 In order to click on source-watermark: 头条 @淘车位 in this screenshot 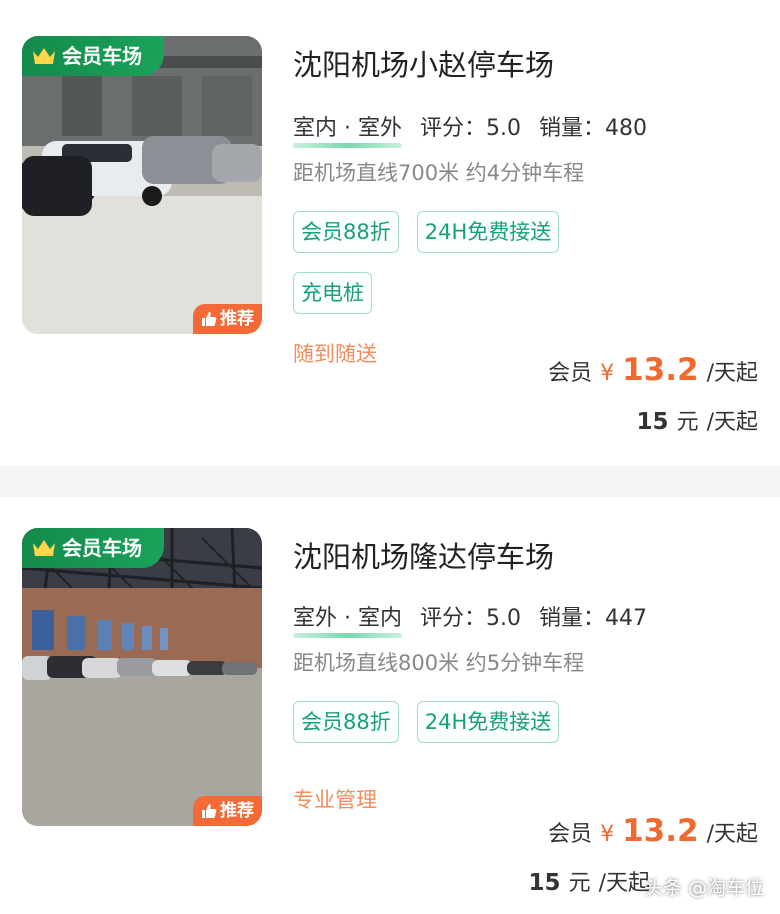, I will do `click(704, 886)`.